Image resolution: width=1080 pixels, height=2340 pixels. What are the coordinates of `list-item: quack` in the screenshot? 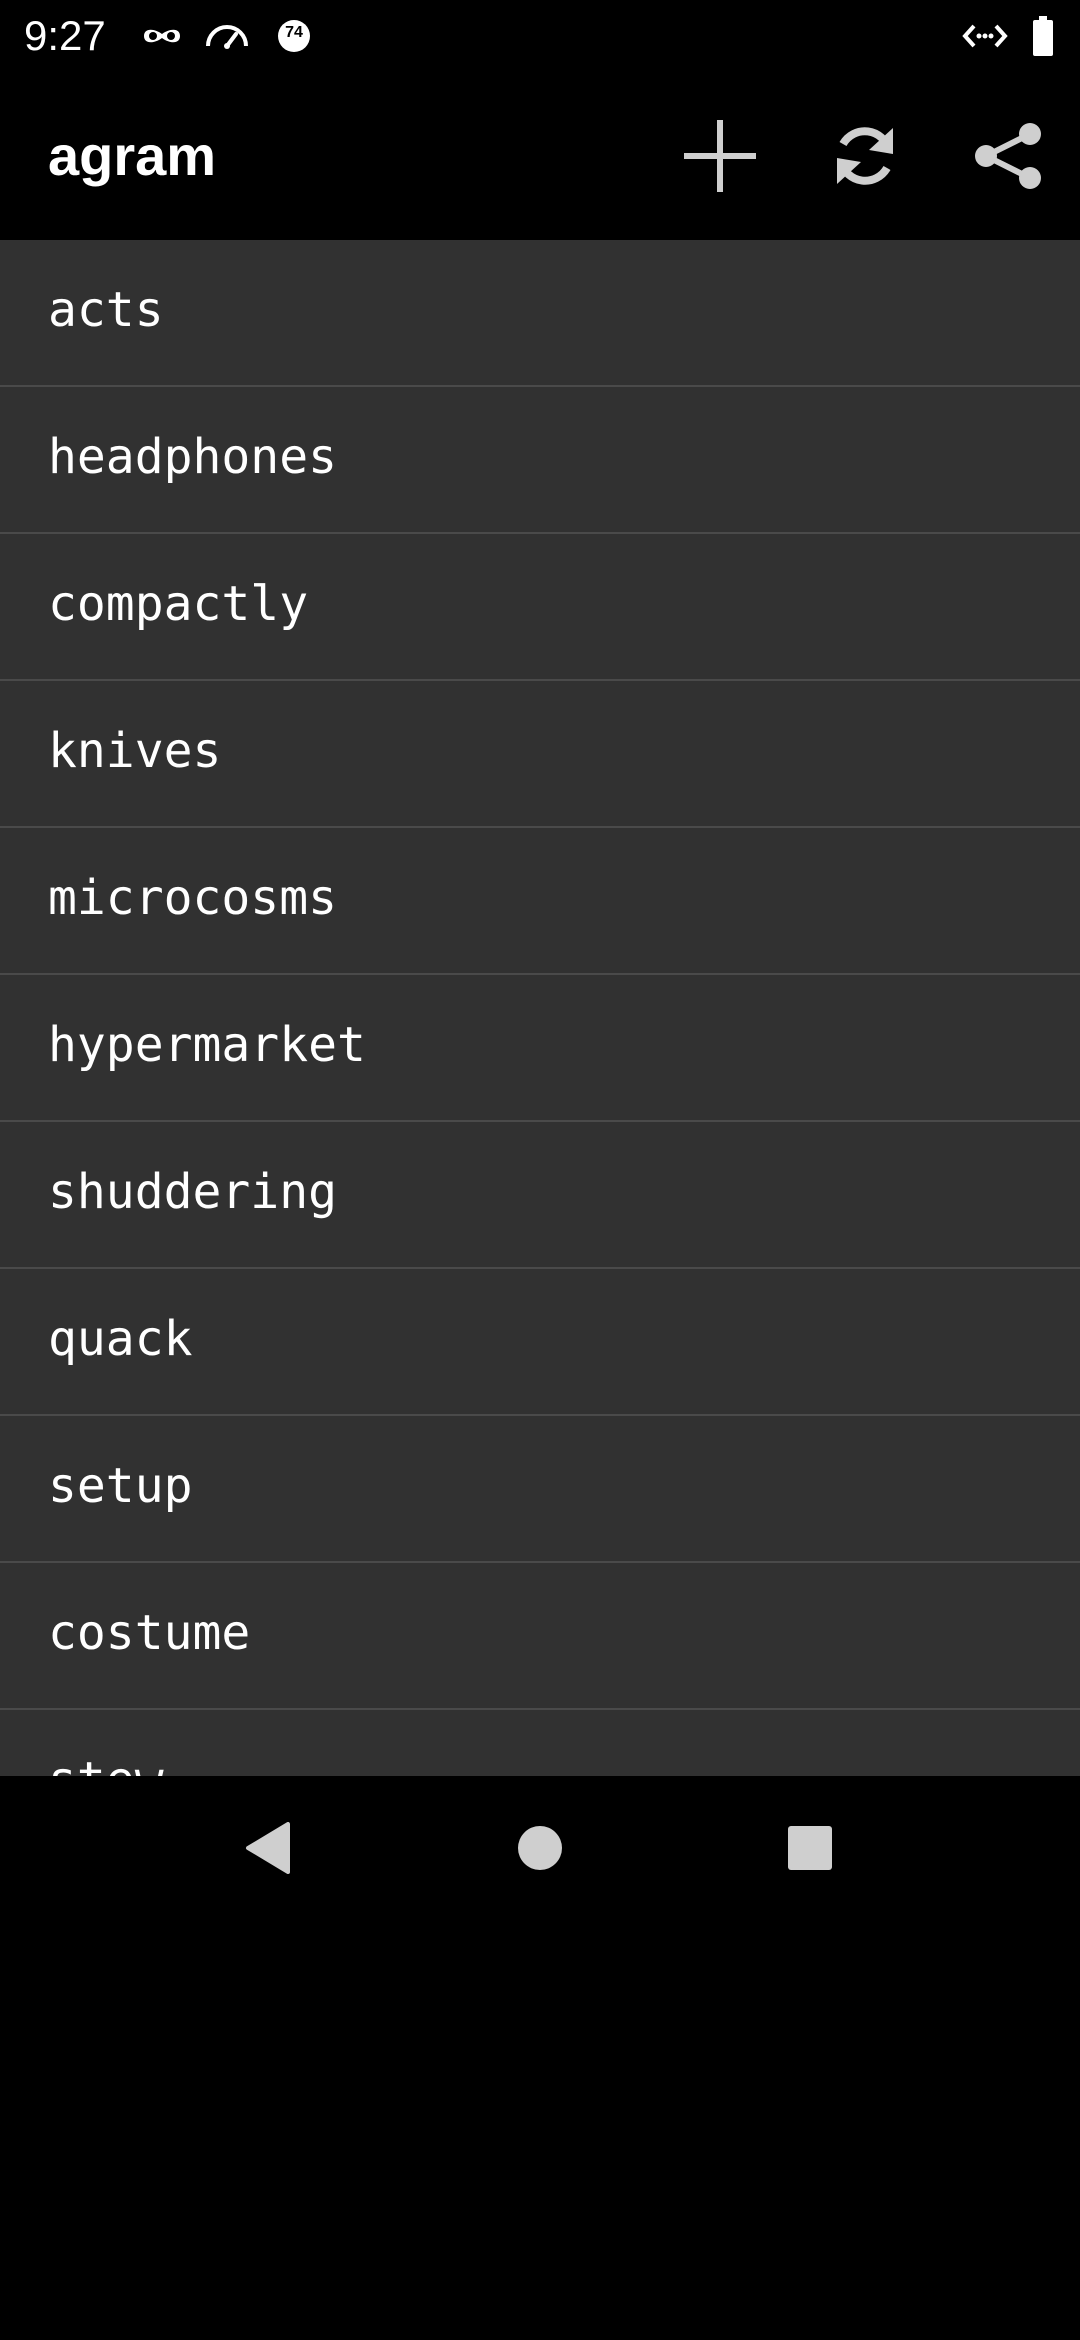 It's located at (540, 1342).